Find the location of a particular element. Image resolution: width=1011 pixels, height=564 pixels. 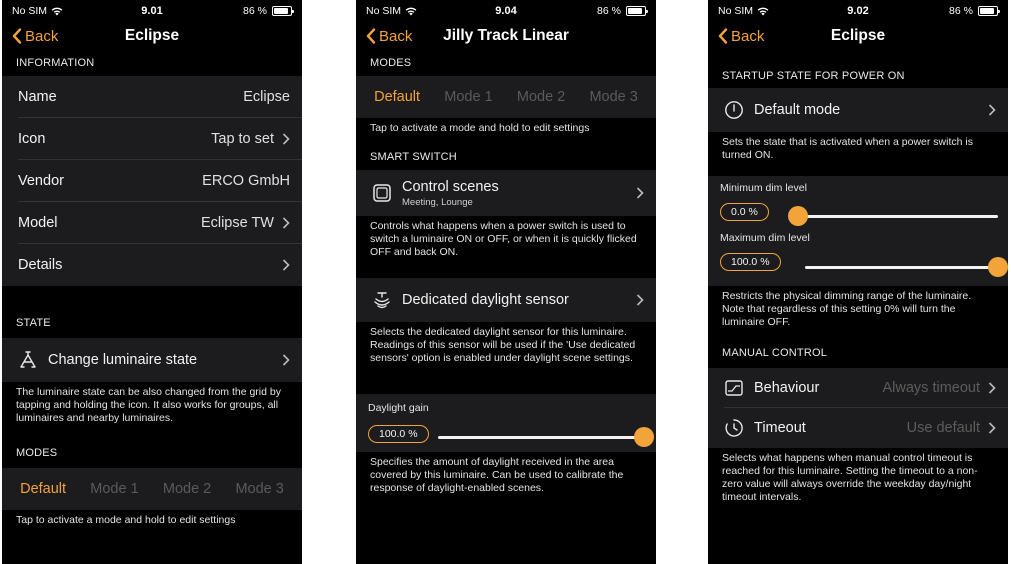

dedicated-daylight-sensor-row: Dedicated daylight sensor is located at coordinates (506, 300).